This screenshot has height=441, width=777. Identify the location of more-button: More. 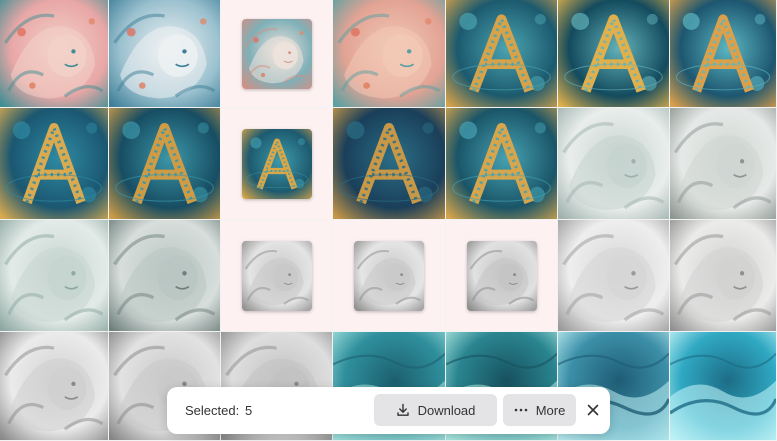
(539, 410).